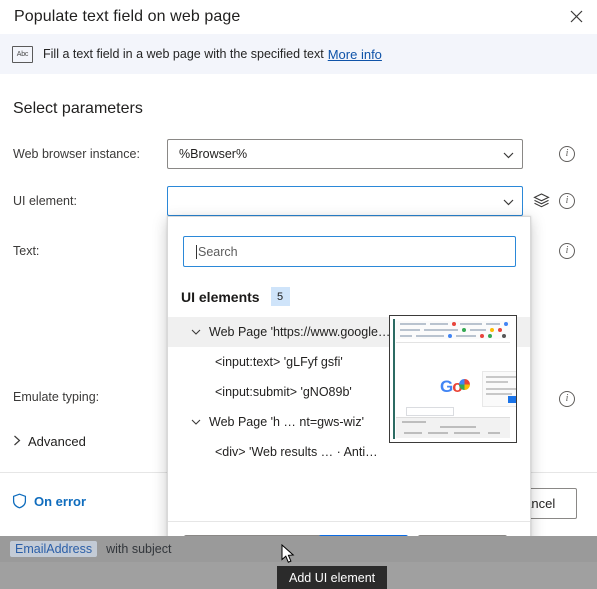 The image size is (597, 589). Describe the element at coordinates (298, 17) in the screenshot. I see `dialog-title-bar: Populate text field on web page` at that location.